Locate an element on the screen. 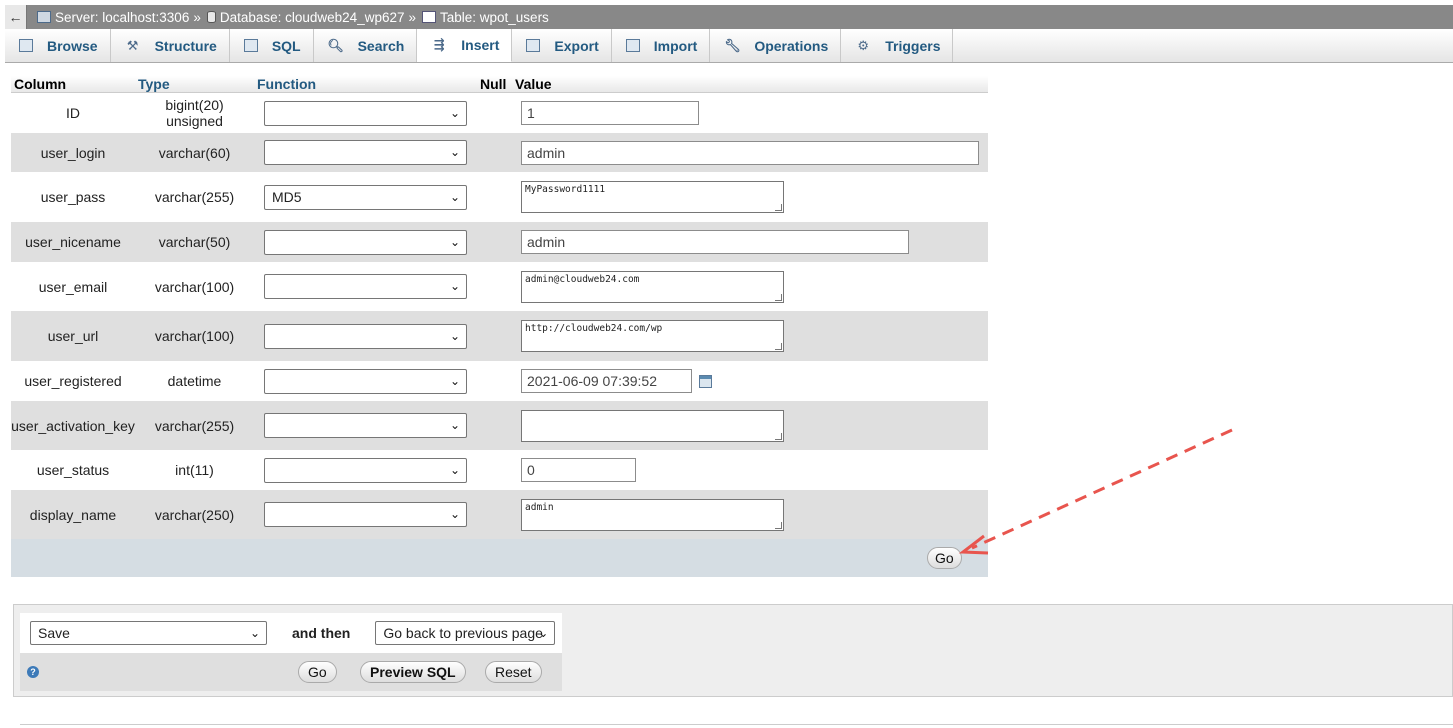  tab-operations: 🔧︎ Operations is located at coordinates (776, 45).